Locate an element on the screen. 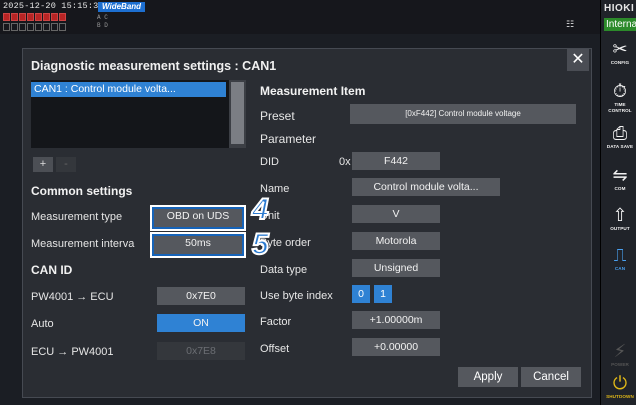 This screenshot has width=636, height=405. ecu-to-pw-label: ECU → PW4001 is located at coordinates (72, 352).